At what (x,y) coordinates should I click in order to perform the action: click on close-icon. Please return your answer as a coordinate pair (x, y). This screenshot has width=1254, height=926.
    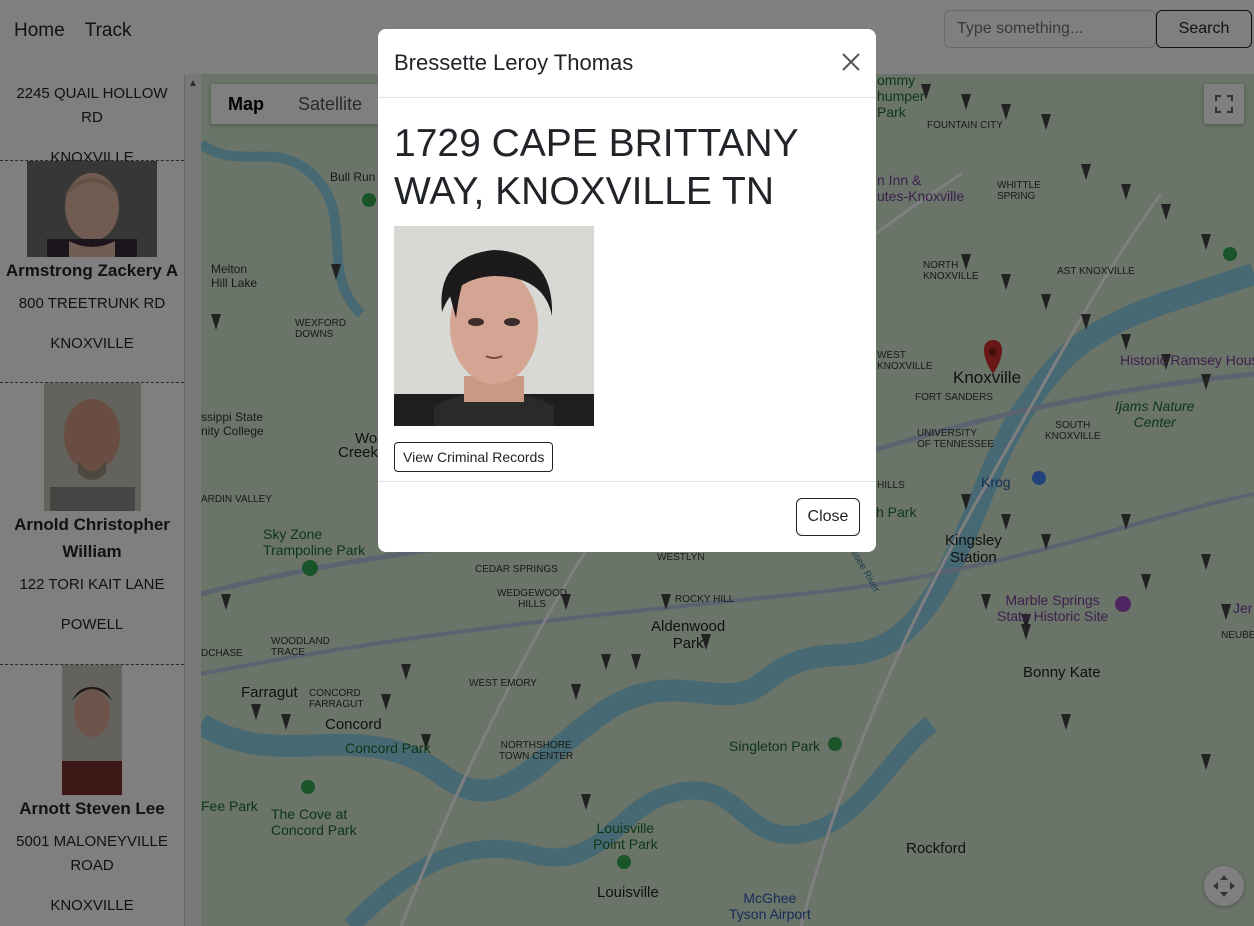
    Looking at the image, I should click on (851, 62).